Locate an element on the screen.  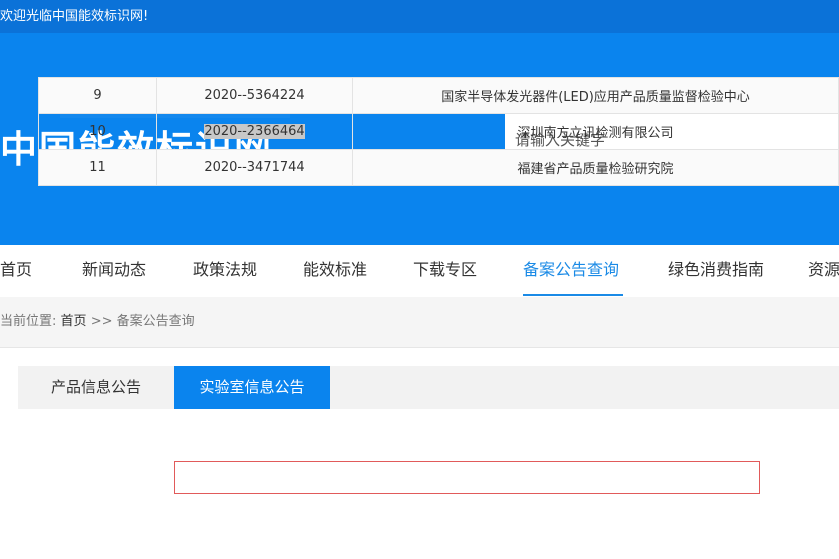
table-row: 11 2020--3471744 福建省产品质量检验研究院 is located at coordinates (438, 167).